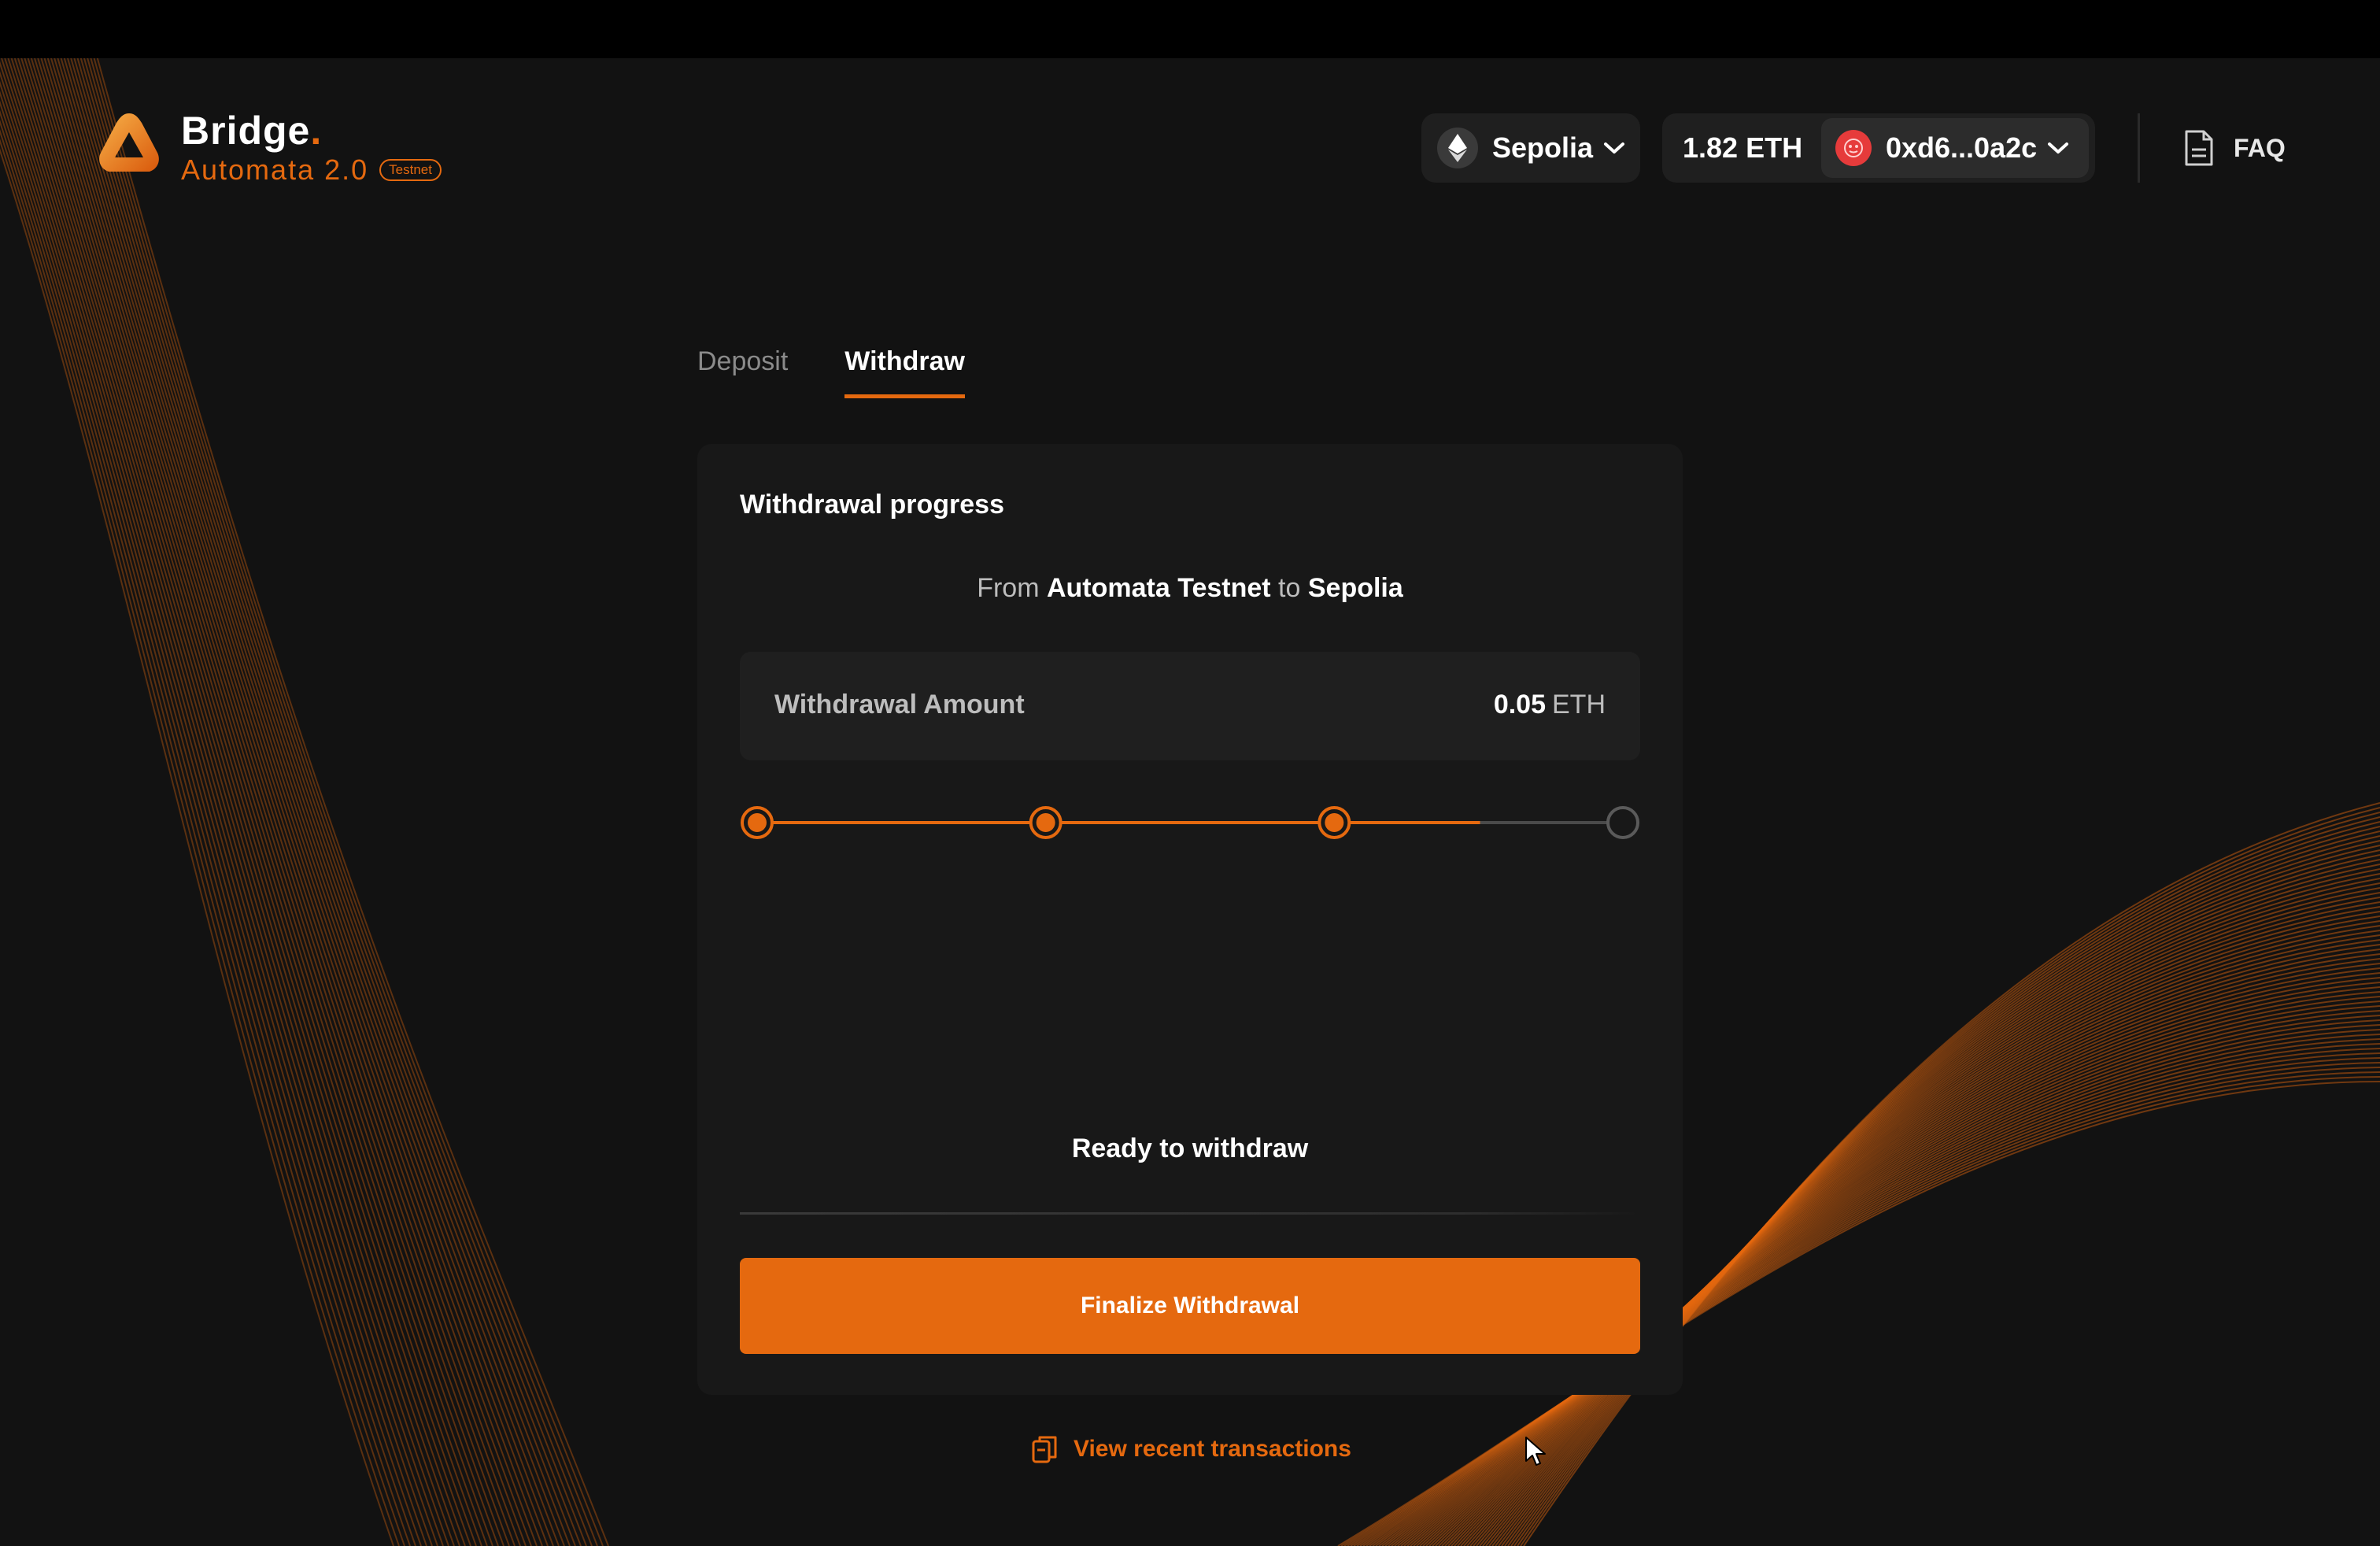 The width and height of the screenshot is (2380, 1546). What do you see at coordinates (1044, 1449) in the screenshot?
I see `copy-icon` at bounding box center [1044, 1449].